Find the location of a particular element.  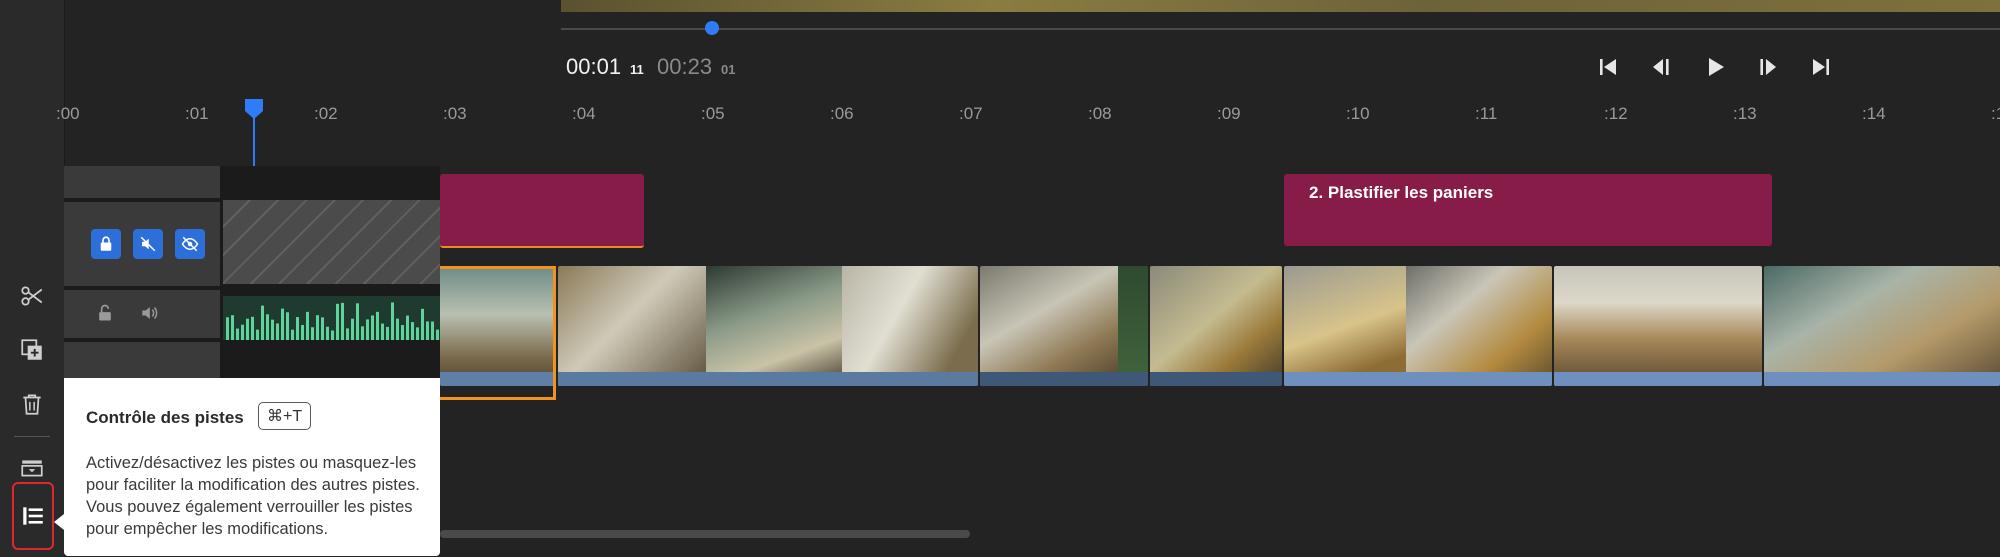

trash-icon is located at coordinates (32, 404).